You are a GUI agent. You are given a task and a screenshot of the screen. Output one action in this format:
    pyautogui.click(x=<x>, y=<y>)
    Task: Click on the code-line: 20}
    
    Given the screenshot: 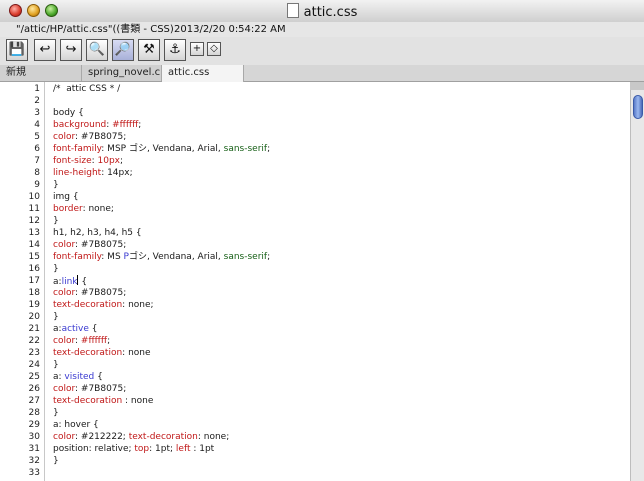 What is the action you would take?
    pyautogui.click(x=315, y=317)
    